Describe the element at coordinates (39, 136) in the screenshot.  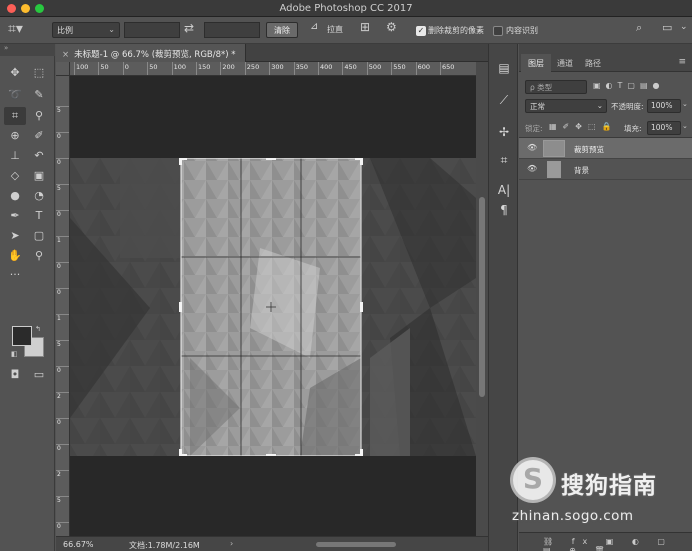
I see `brush-tool-icon: ✐` at that location.